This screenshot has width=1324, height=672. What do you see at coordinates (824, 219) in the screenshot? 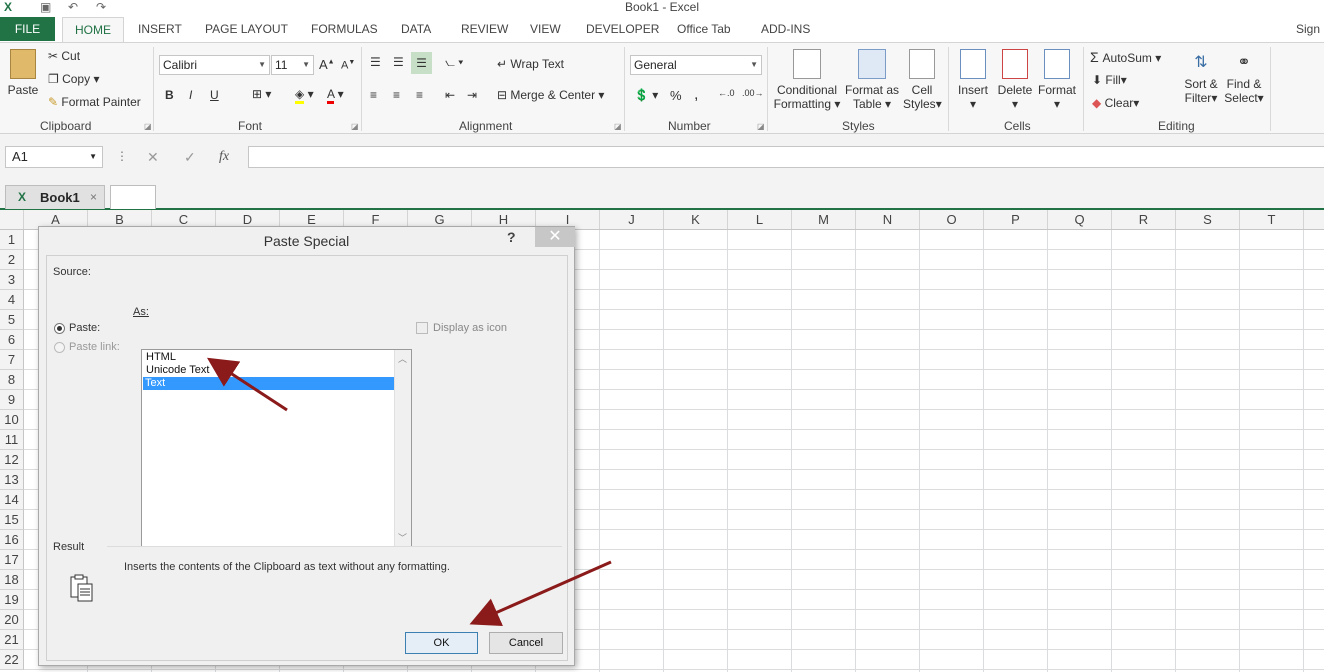
I see `column-header: M` at bounding box center [824, 219].